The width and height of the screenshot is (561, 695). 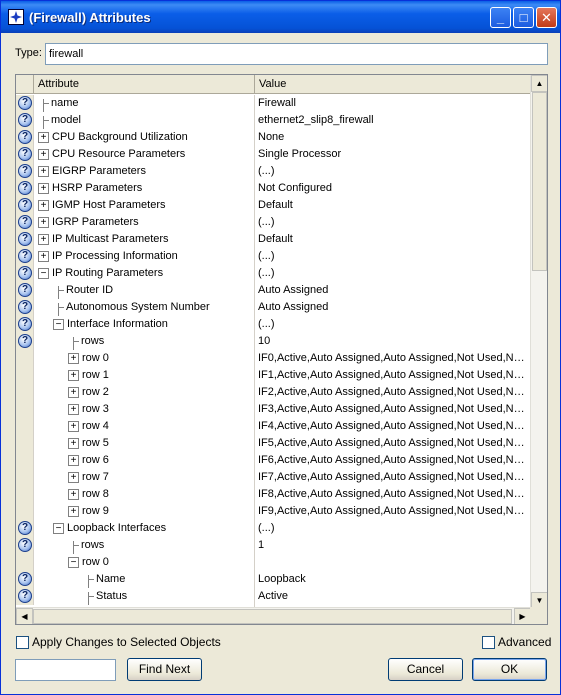 I want to click on attribute-value: 10, so click(x=394, y=341).